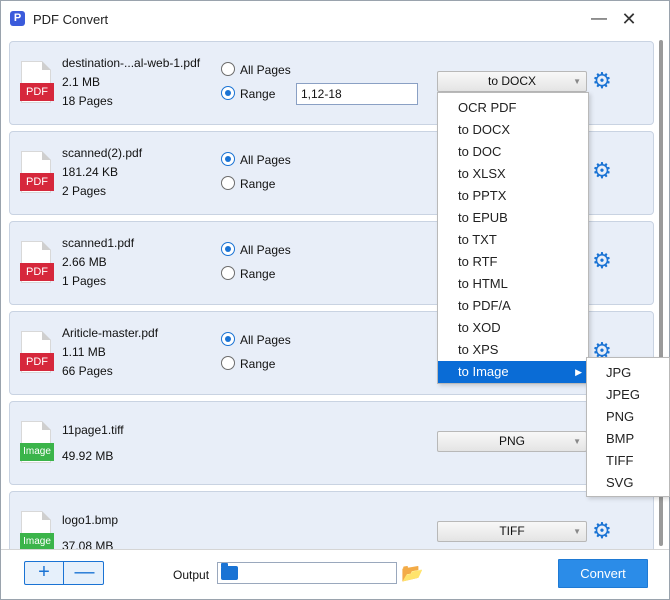 The image size is (670, 600). Describe the element at coordinates (578, 372) in the screenshot. I see `submenu-arrow-icon: ▶` at that location.